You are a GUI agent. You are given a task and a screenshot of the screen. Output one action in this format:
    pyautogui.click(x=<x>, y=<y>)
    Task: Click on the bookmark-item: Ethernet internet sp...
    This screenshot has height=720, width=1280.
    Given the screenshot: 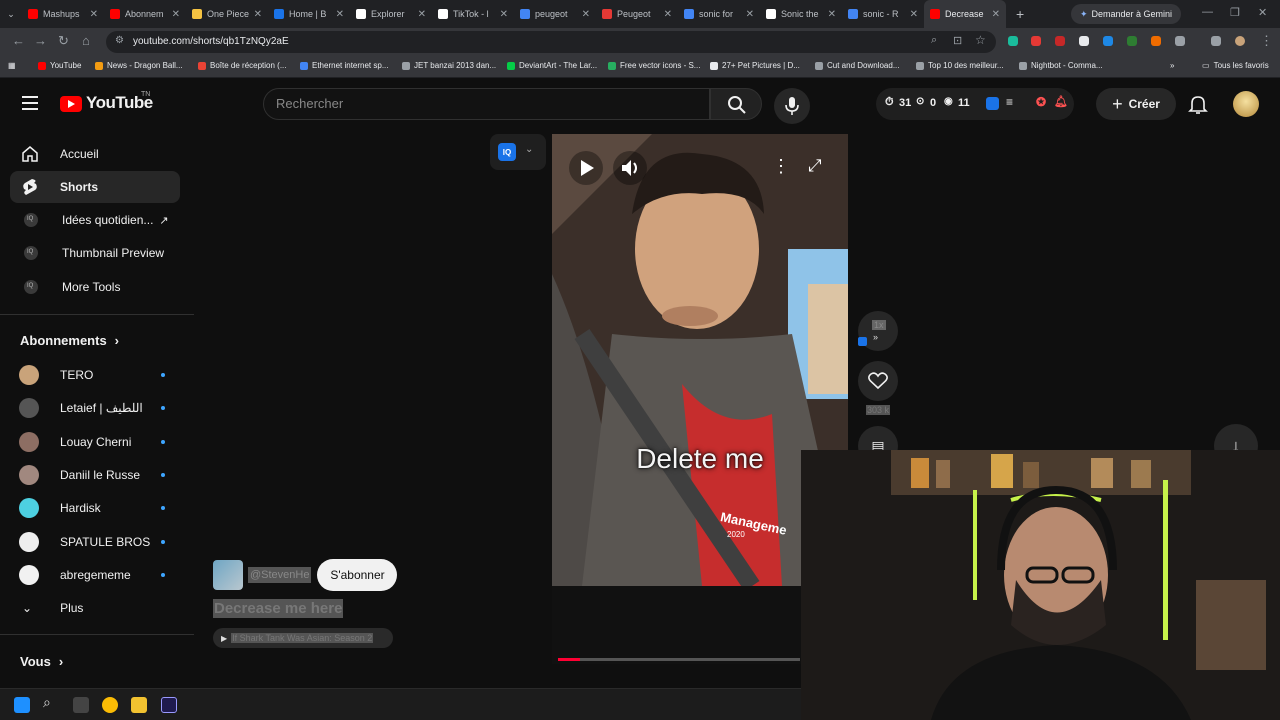 What is the action you would take?
    pyautogui.click(x=344, y=65)
    